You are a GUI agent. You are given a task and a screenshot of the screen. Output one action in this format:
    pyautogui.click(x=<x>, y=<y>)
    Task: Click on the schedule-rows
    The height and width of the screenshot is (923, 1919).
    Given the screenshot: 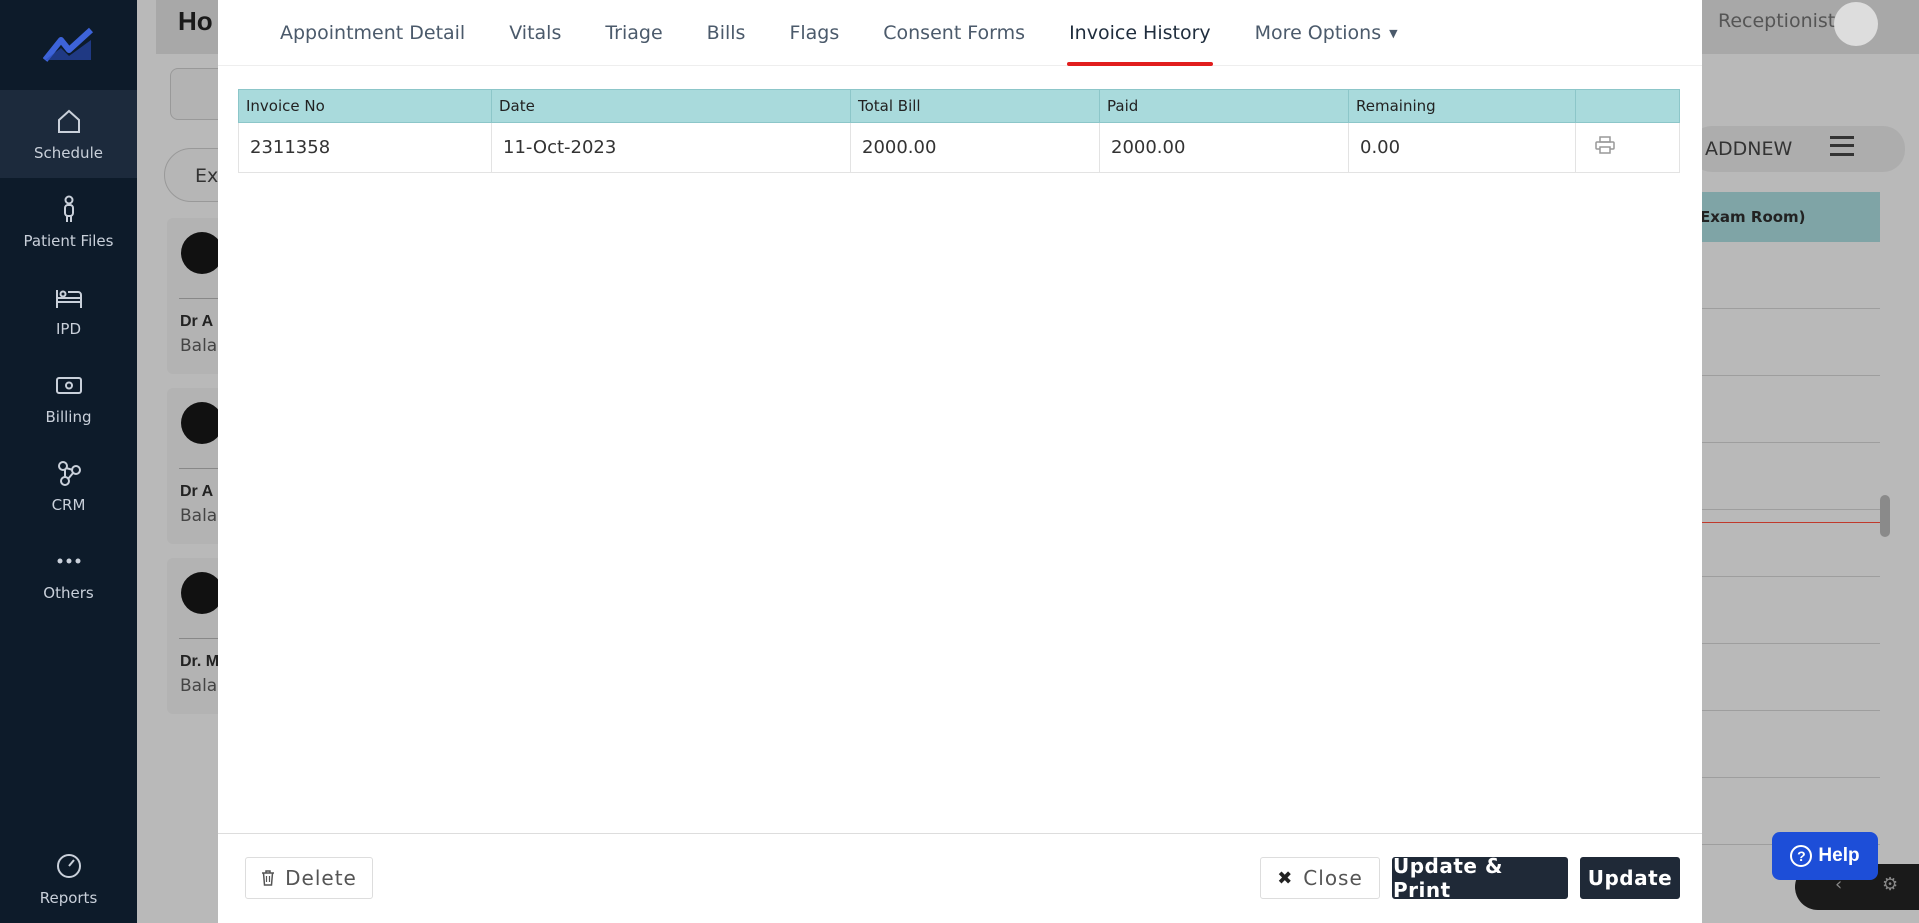 What is the action you would take?
    pyautogui.click(x=1790, y=582)
    